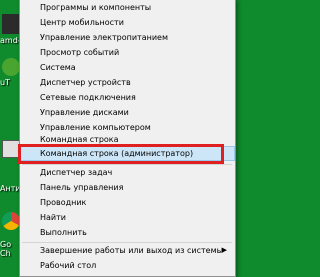  I want to click on annotation-highlight-box, so click(121, 154).